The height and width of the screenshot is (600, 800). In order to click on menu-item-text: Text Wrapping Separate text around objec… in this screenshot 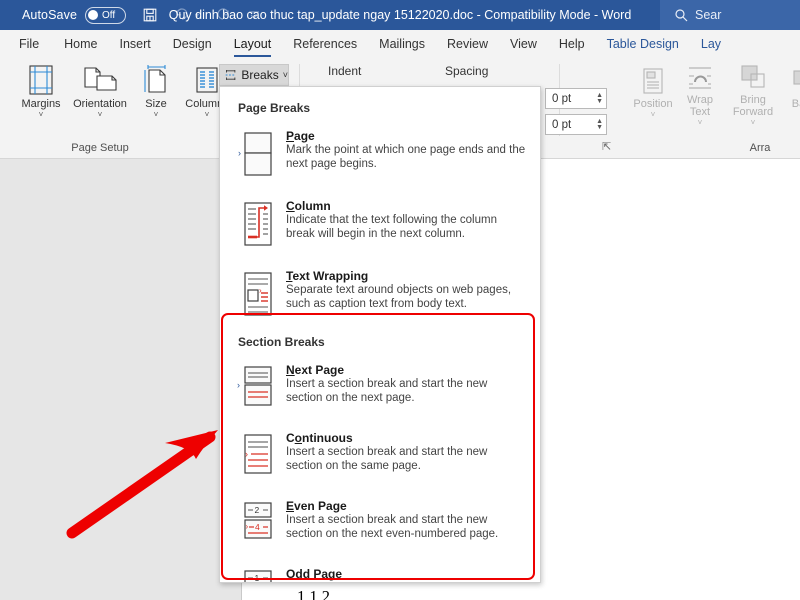, I will do `click(409, 293)`.